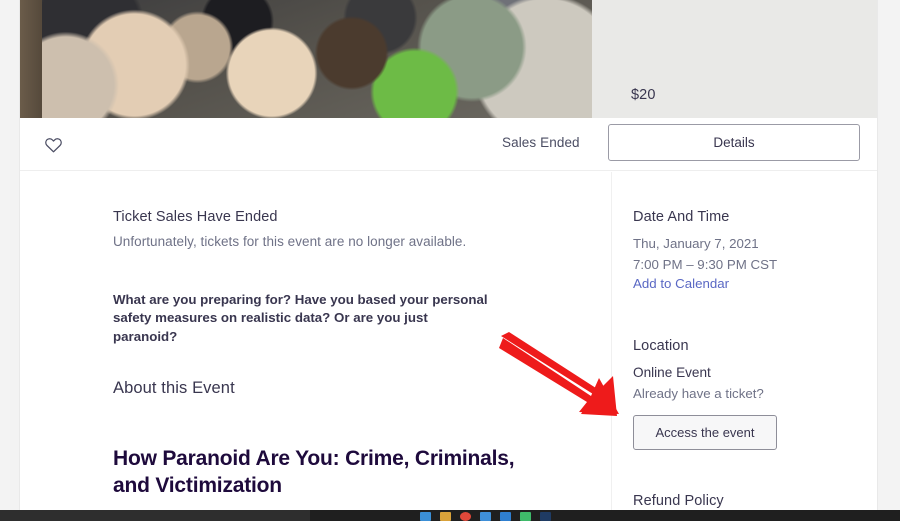 This screenshot has height=521, width=900. Describe the element at coordinates (541, 142) in the screenshot. I see `status-badge: Sales Ended` at that location.